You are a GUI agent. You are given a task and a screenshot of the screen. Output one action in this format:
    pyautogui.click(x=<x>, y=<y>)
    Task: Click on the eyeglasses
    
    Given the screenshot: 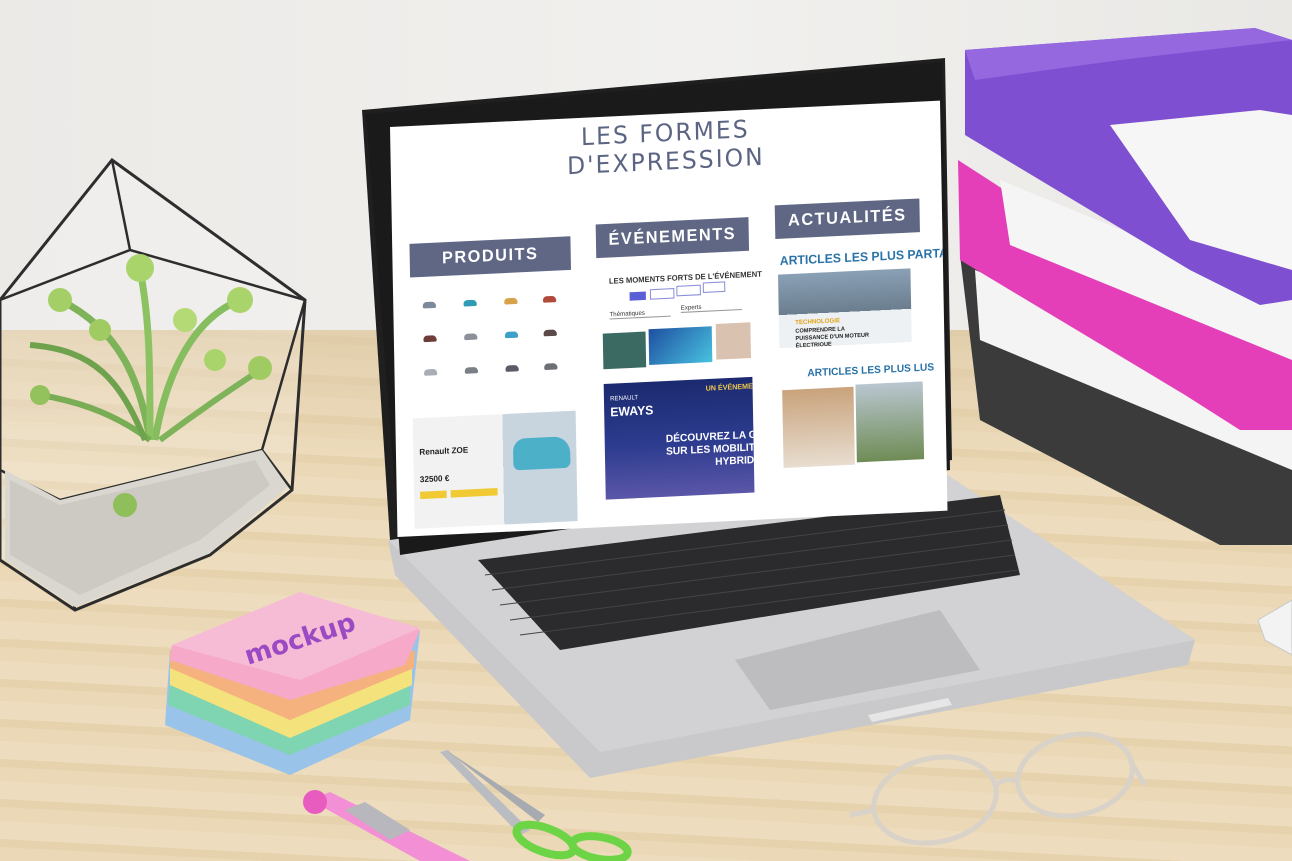 What is the action you would take?
    pyautogui.click(x=998, y=788)
    